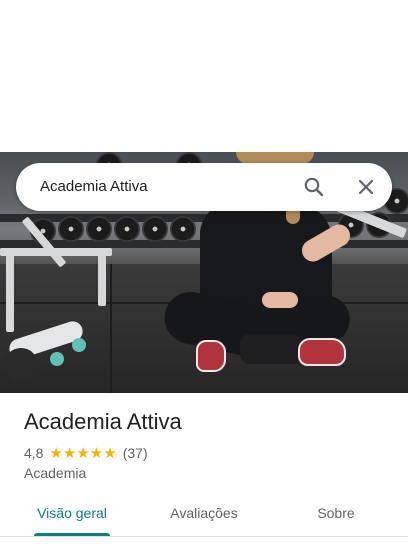  I want to click on place-category: Academia, so click(55, 473).